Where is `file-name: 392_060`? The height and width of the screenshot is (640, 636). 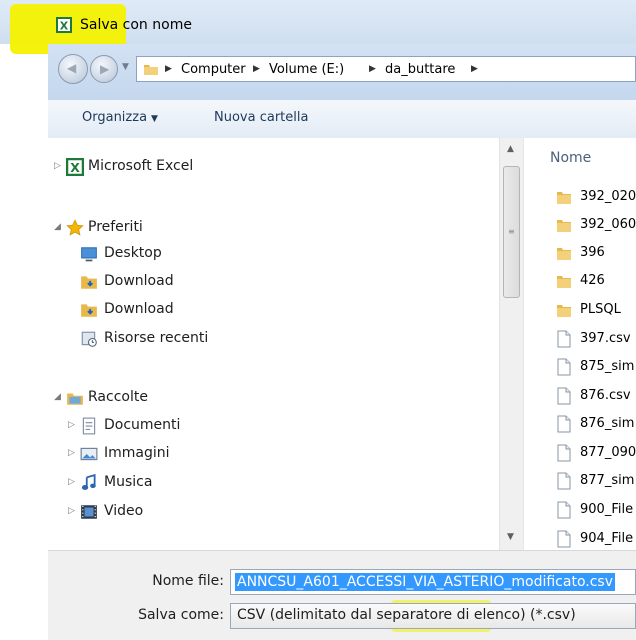 file-name: 392_060 is located at coordinates (608, 224).